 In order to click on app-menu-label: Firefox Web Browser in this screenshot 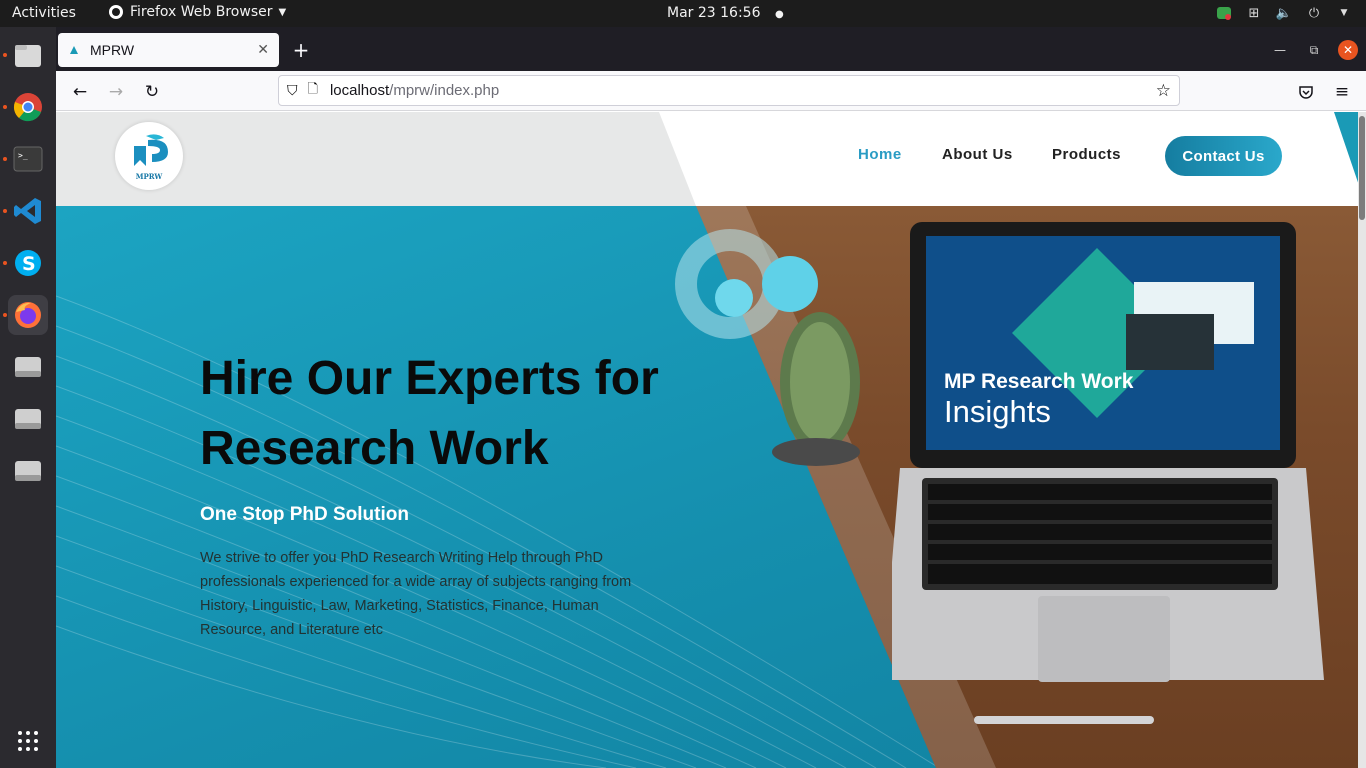, I will do `click(201, 12)`.